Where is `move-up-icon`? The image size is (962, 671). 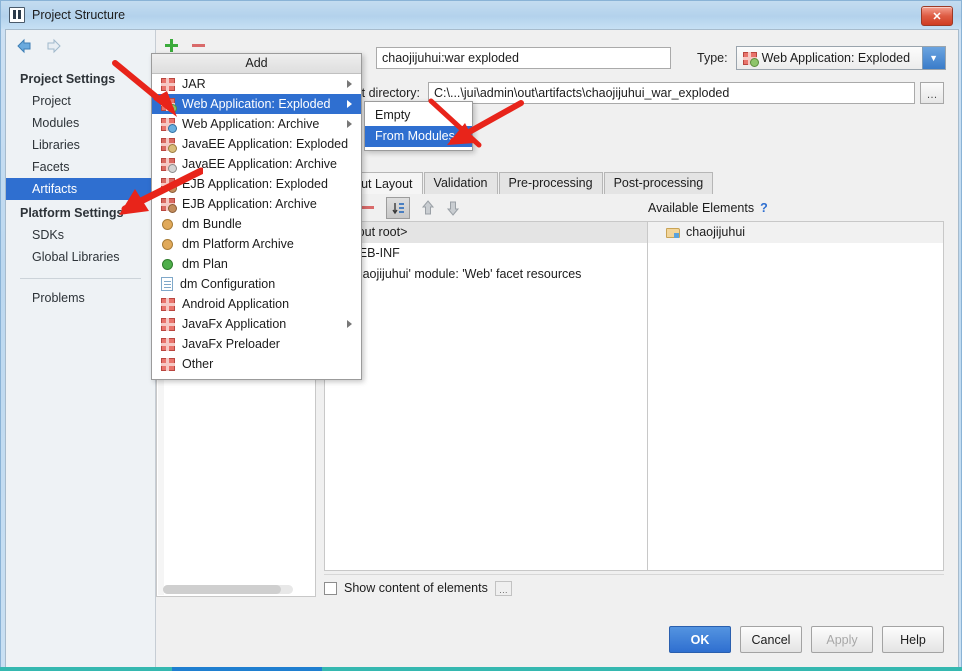
move-up-icon is located at coordinates (428, 207).